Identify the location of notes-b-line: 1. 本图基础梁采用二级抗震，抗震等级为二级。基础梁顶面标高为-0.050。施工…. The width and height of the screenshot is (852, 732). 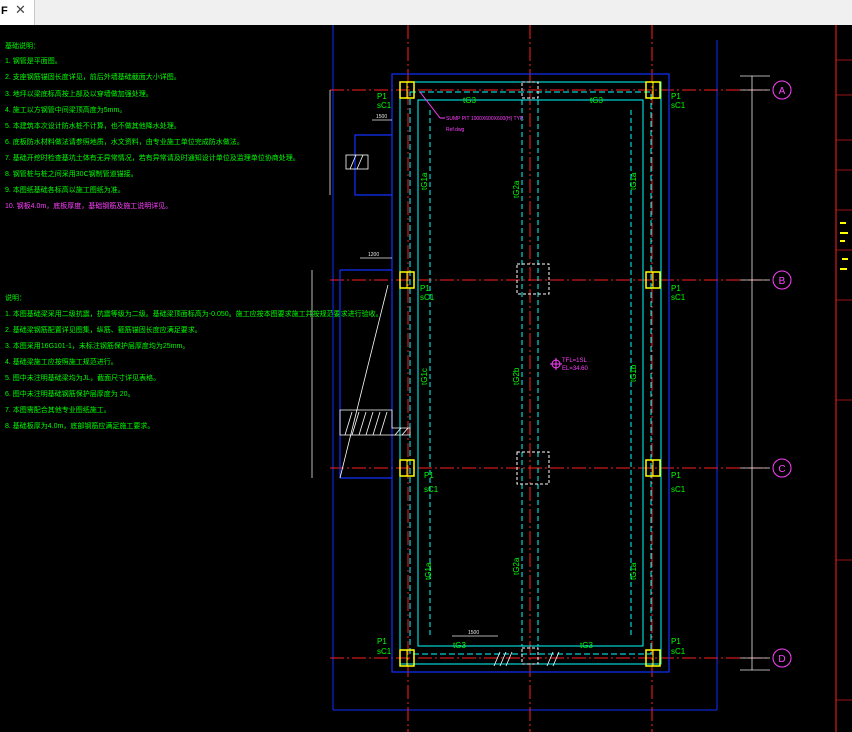
(194, 313).